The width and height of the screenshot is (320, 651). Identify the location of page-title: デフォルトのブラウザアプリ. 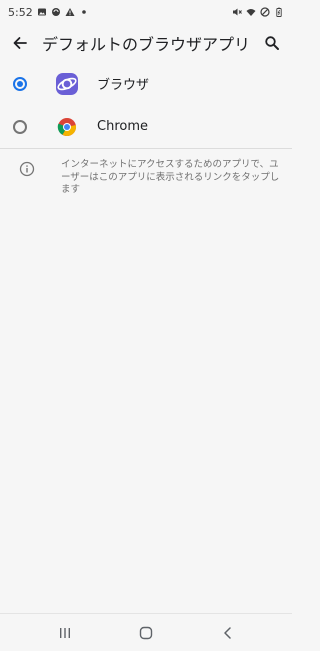
(146, 44).